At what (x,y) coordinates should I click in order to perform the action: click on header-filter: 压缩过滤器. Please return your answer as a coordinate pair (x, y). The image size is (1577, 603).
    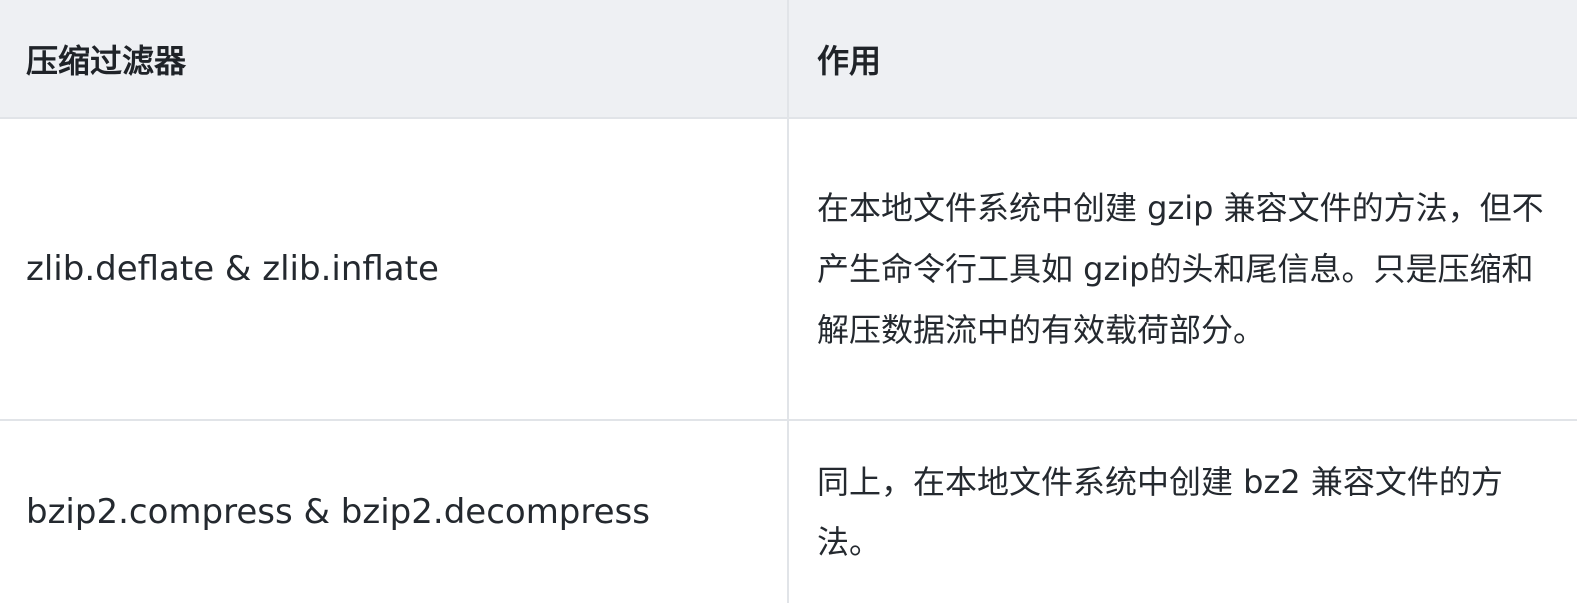
    Looking at the image, I should click on (394, 59).